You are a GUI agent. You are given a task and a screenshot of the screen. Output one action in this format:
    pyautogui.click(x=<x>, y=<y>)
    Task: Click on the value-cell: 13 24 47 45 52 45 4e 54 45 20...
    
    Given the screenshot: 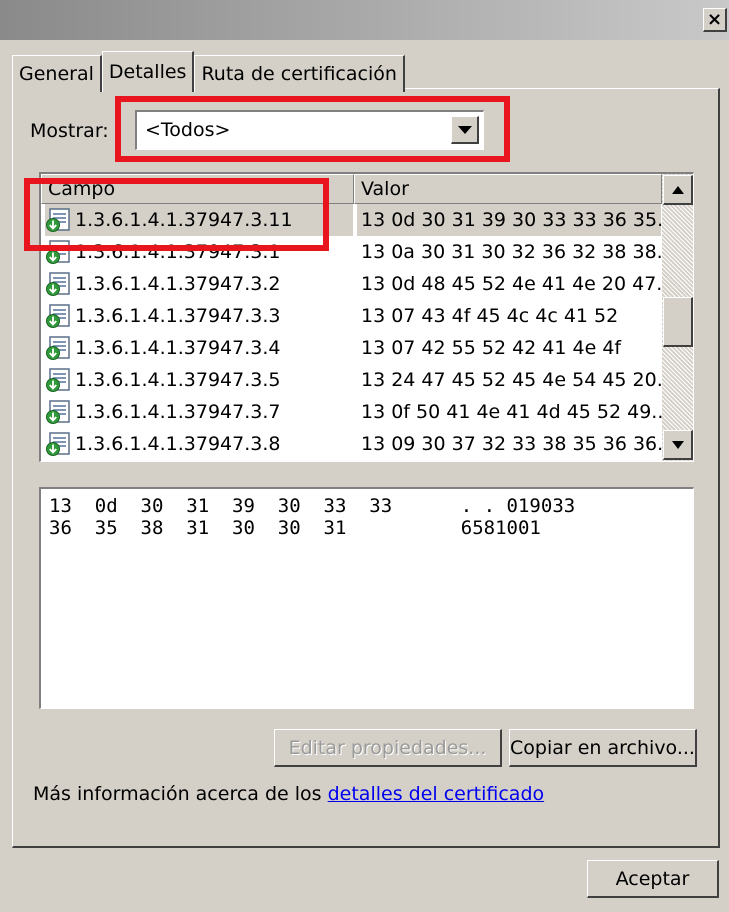 What is the action you would take?
    pyautogui.click(x=516, y=380)
    